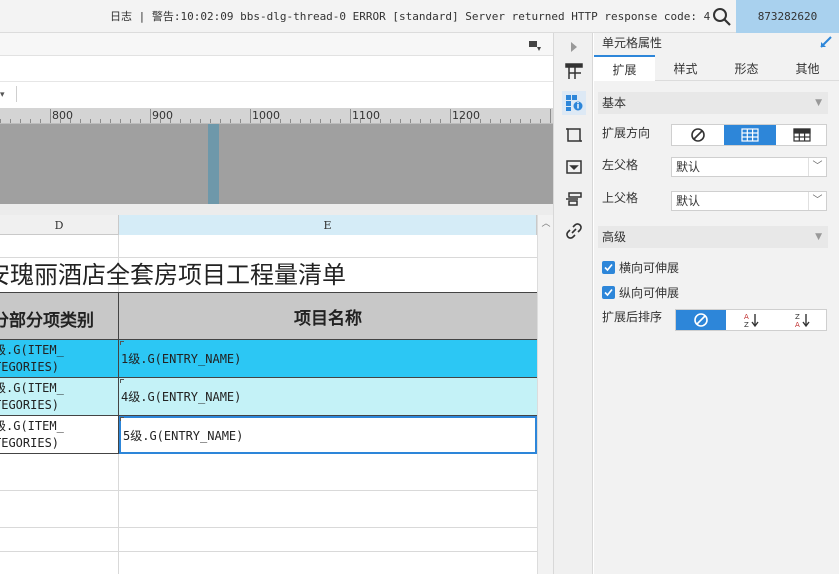 The image size is (839, 574). Describe the element at coordinates (749, 201) in the screenshot. I see `top-parent-select: 默认 ﹀` at that location.